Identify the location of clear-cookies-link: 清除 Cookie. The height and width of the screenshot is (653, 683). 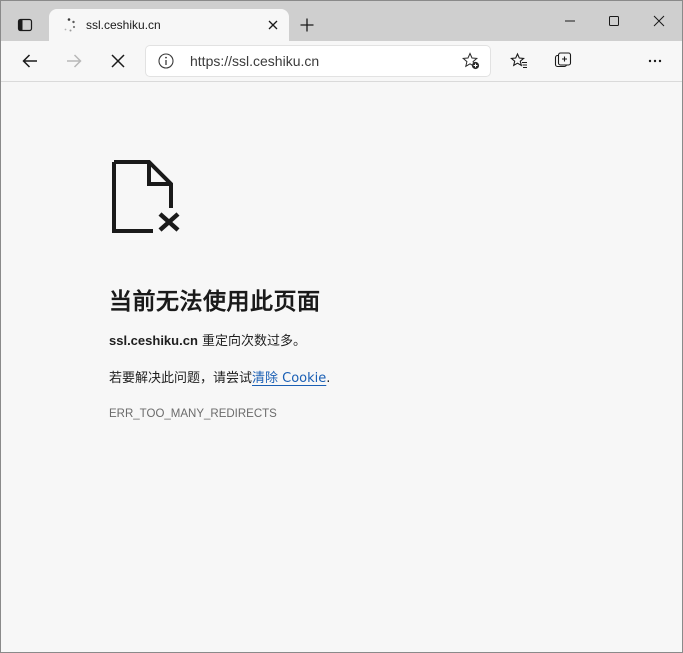
(289, 378).